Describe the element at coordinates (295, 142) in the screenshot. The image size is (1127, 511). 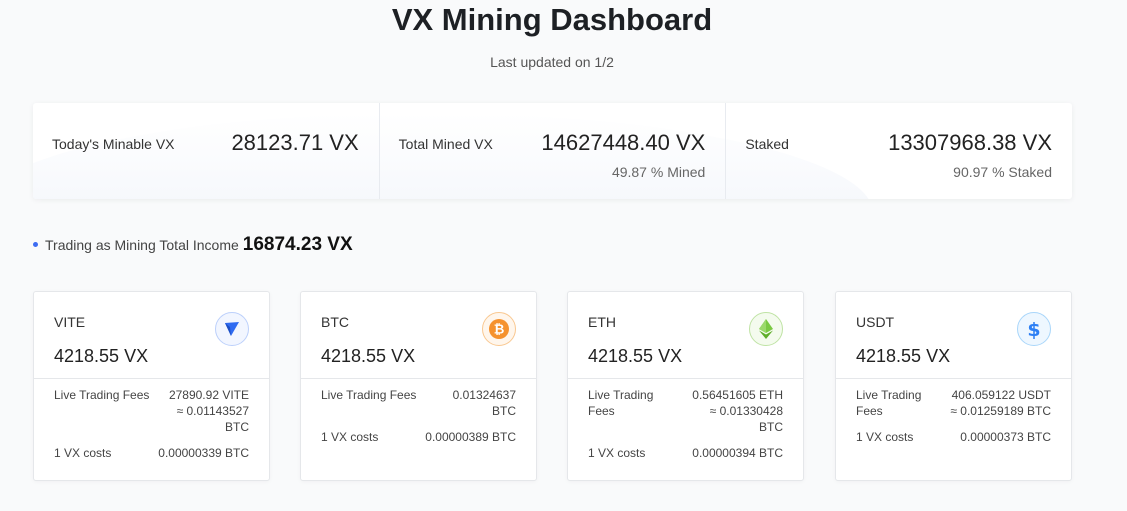
I see `stat-value: 28123.71 VX` at that location.